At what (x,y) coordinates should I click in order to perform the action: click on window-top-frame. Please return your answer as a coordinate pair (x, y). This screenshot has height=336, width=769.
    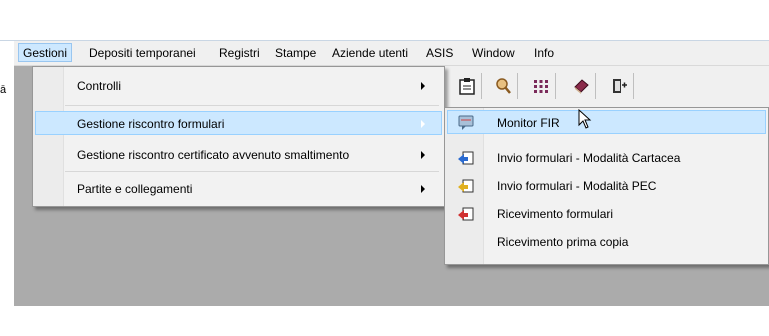
    Looking at the image, I should click on (384, 20).